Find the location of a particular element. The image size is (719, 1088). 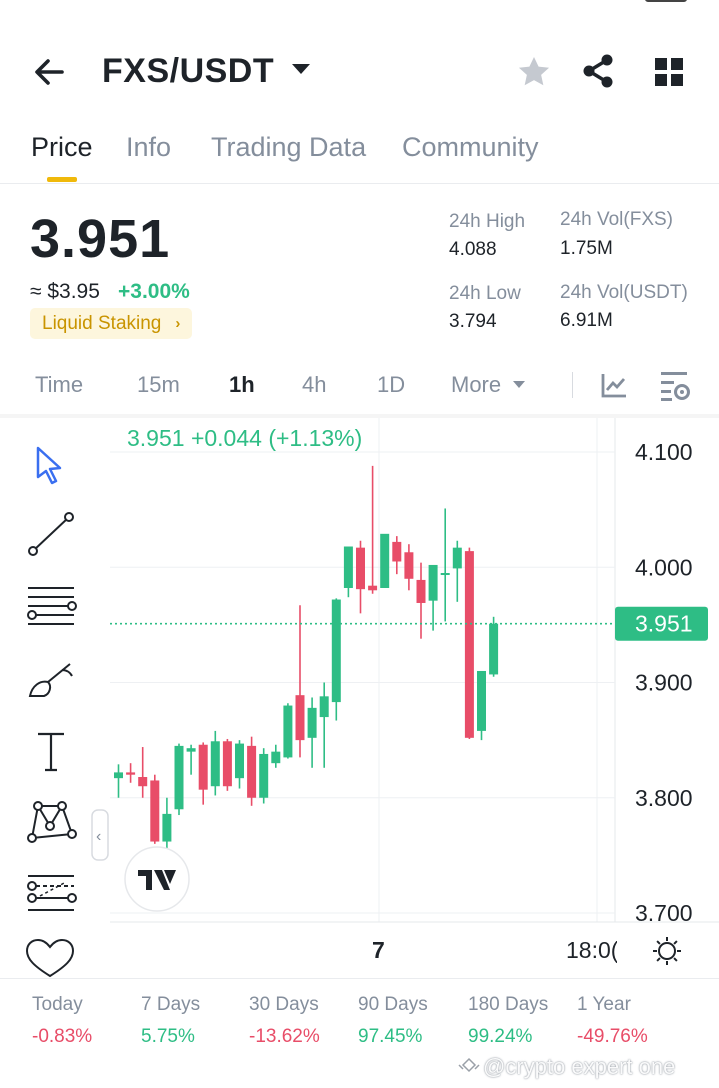

perf-label-180d: 180 Days is located at coordinates (508, 1004).